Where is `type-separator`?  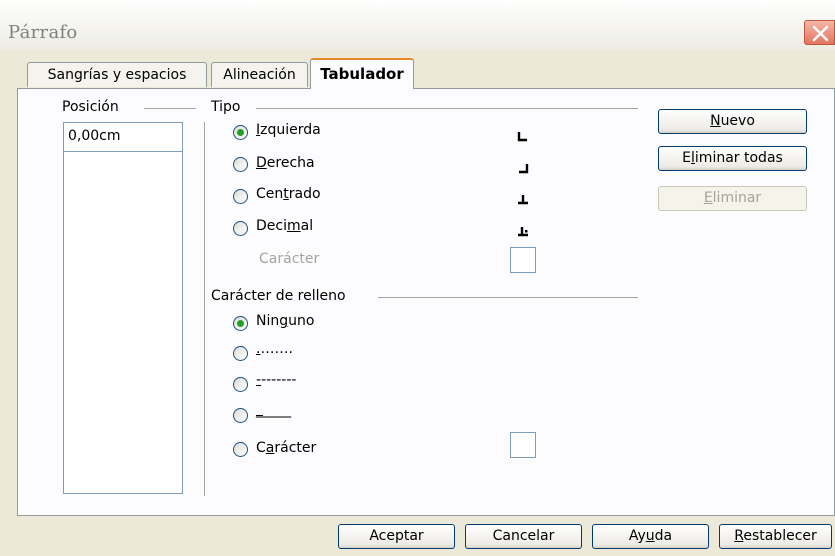 type-separator is located at coordinates (447, 108).